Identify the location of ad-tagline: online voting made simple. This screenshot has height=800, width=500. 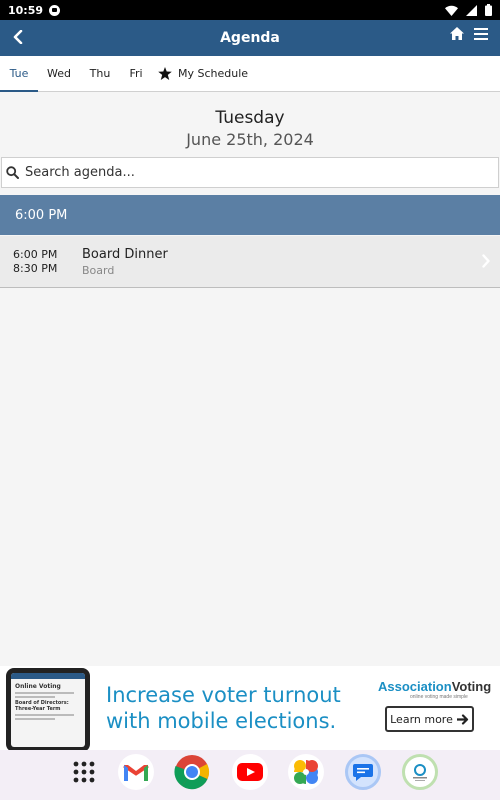
(439, 697).